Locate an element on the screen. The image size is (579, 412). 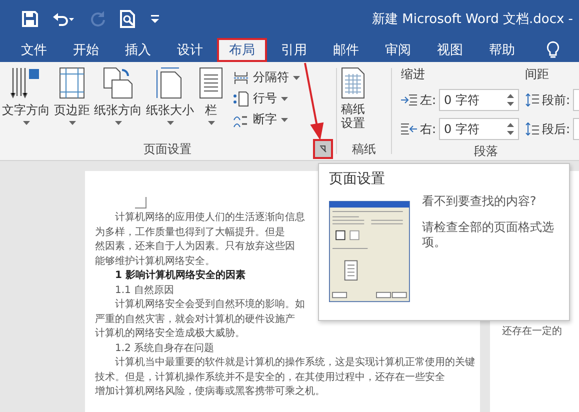
manuscript-page-icon is located at coordinates (353, 83).